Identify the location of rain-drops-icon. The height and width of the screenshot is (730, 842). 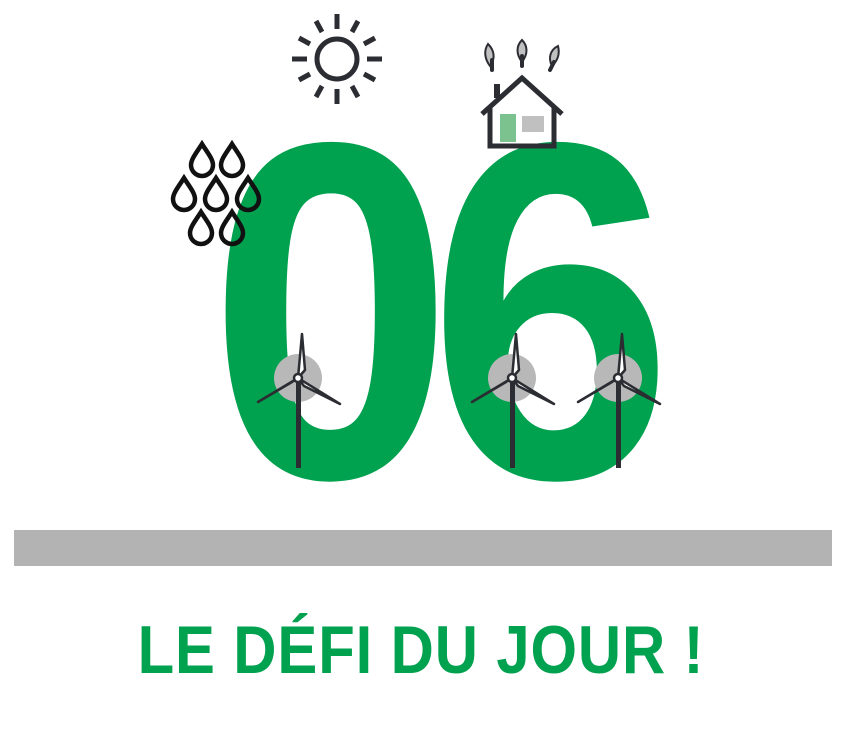
(216, 193).